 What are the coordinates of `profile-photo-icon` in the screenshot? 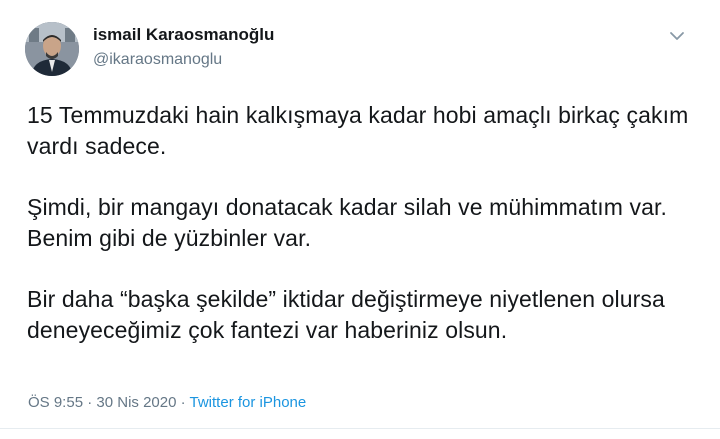 It's located at (52, 49).